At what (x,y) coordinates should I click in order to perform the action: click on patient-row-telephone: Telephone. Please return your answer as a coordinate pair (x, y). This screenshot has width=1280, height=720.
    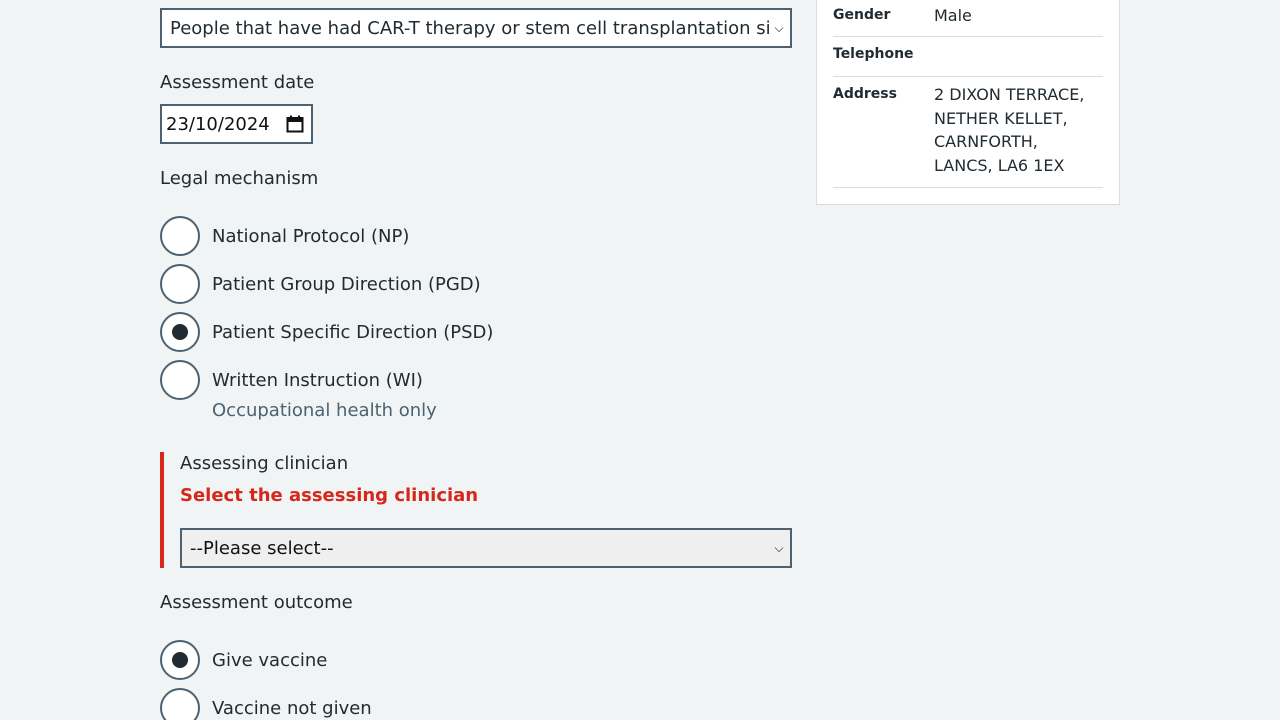
    Looking at the image, I should click on (968, 57).